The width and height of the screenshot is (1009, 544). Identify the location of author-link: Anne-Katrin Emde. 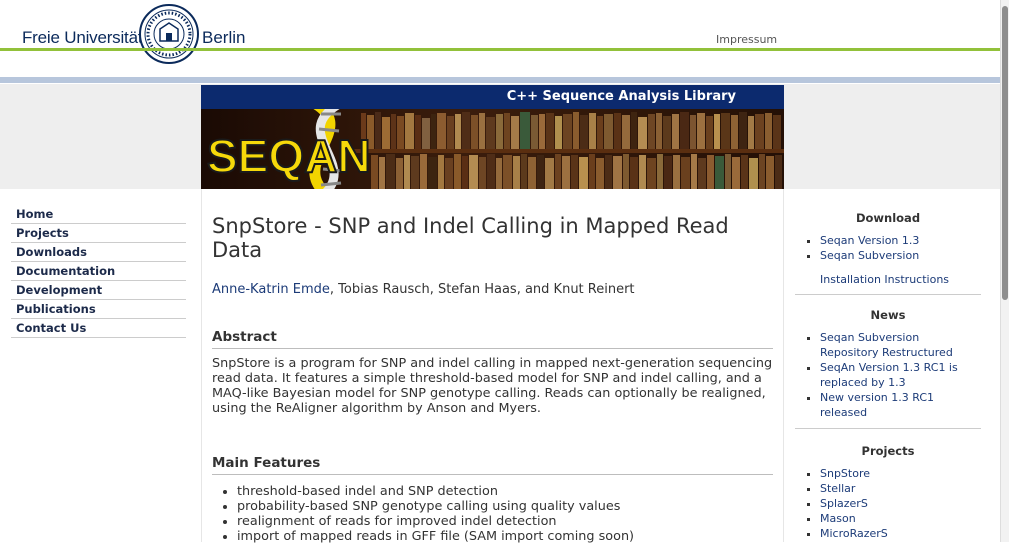
(271, 289).